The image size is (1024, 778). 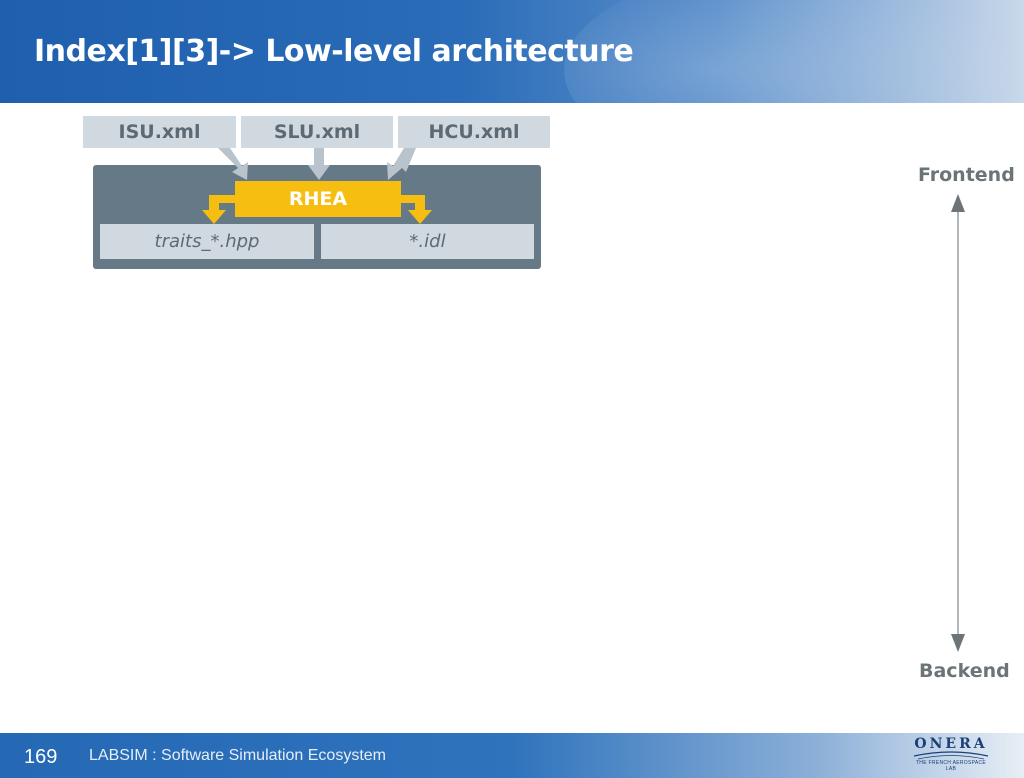 I want to click on axis-arrow-down, so click(x=958, y=643).